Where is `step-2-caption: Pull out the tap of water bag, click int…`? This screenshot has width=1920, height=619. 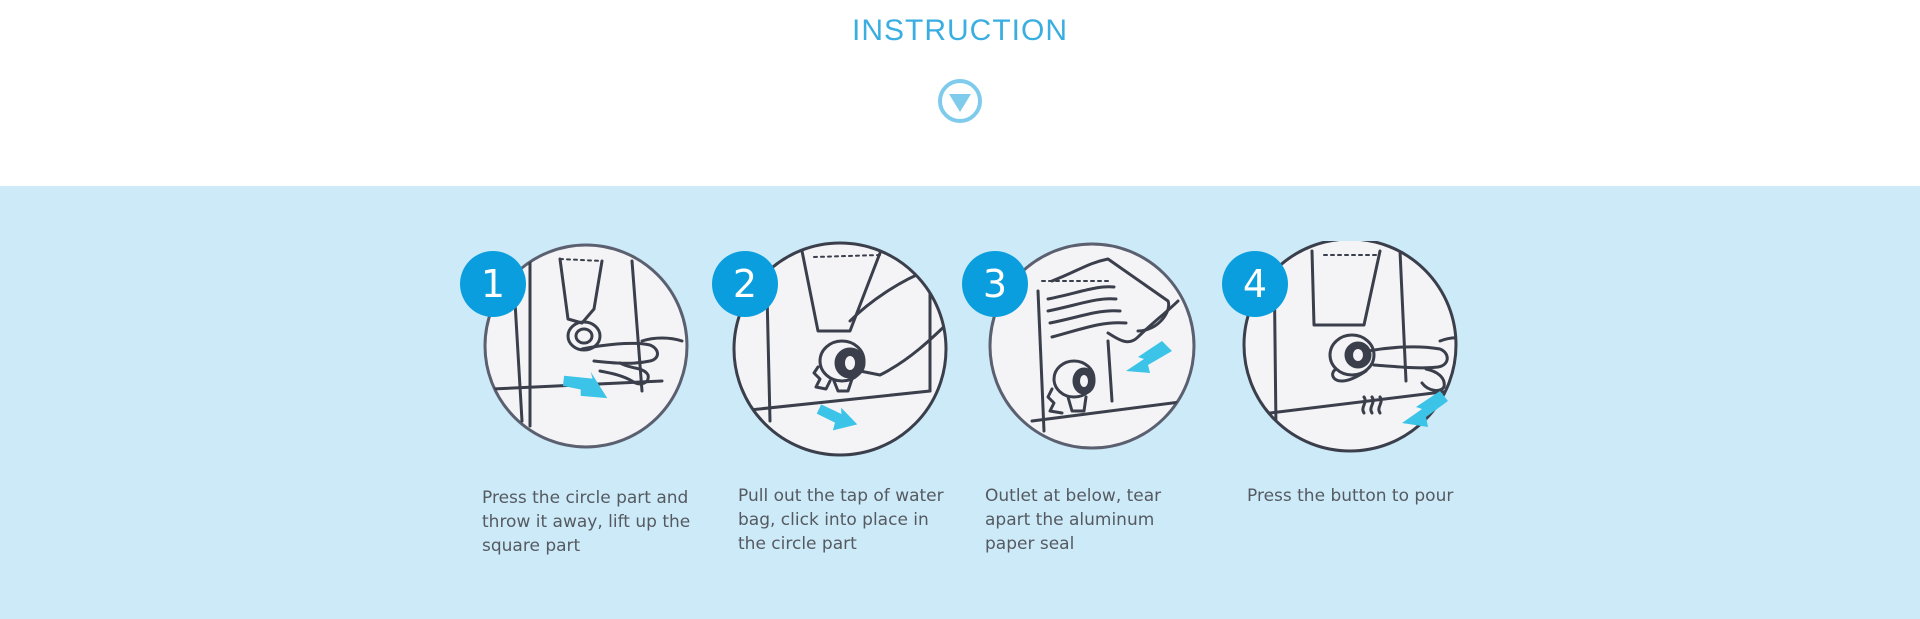 step-2-caption: Pull out the tap of water bag, click int… is located at coordinates (841, 520).